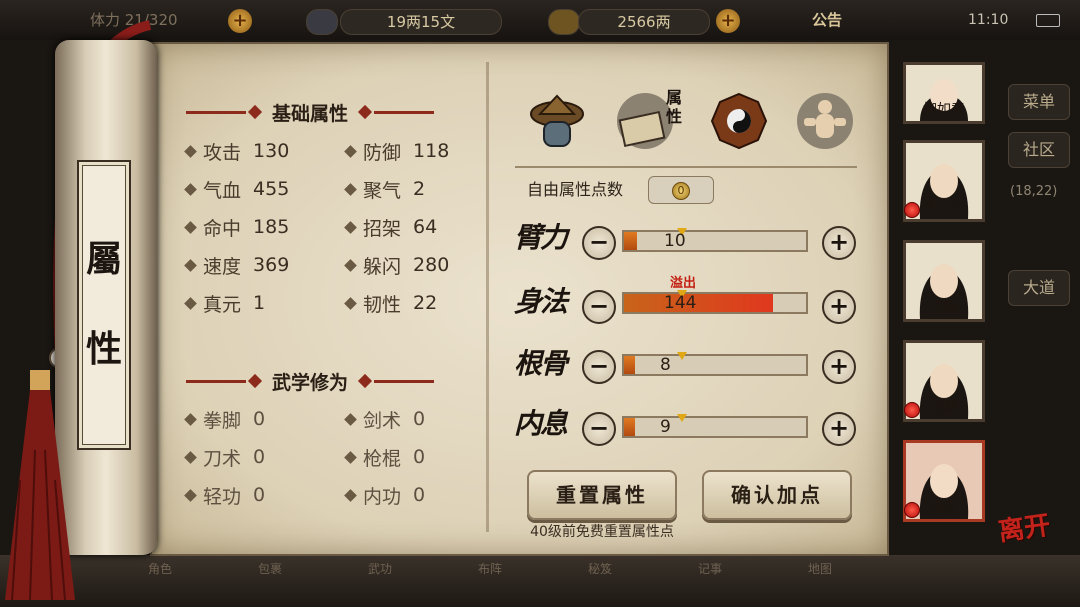 The image size is (1080, 607). Describe the element at coordinates (944, 281) in the screenshot. I see `party-member-3: 孟翔` at that location.